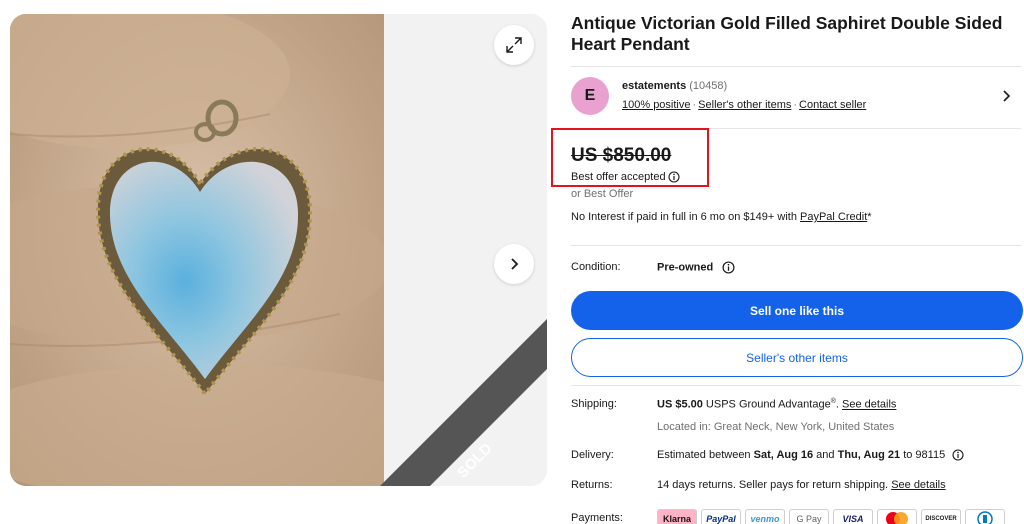  What do you see at coordinates (685, 267) in the screenshot?
I see `condition-text: Pre-owned` at bounding box center [685, 267].